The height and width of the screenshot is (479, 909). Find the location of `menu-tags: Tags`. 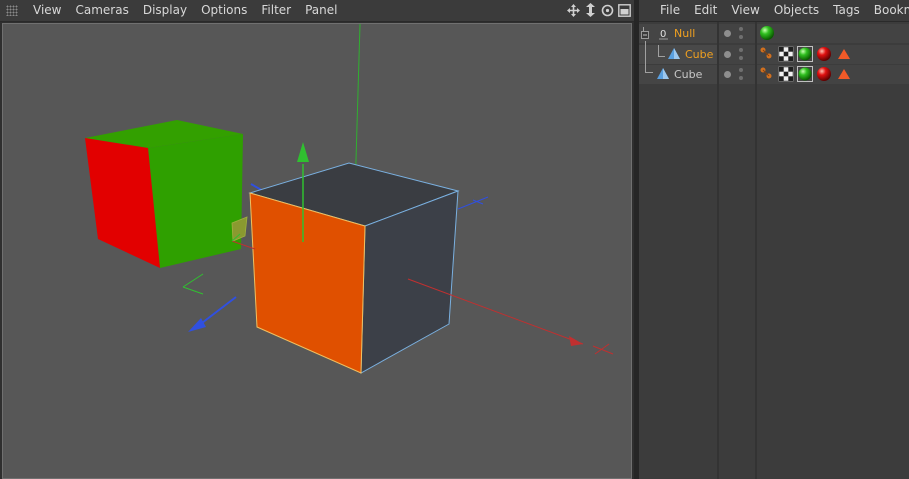

menu-tags: Tags is located at coordinates (846, 10).